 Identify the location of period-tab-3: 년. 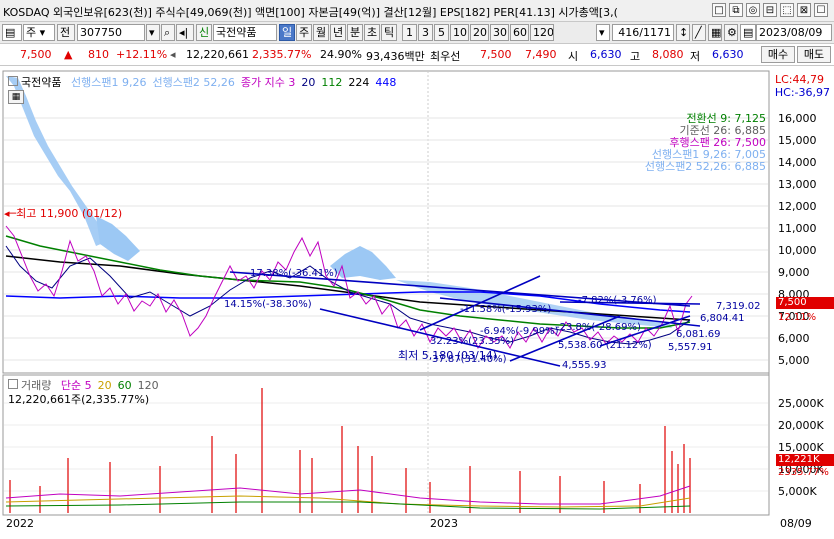
(338, 32).